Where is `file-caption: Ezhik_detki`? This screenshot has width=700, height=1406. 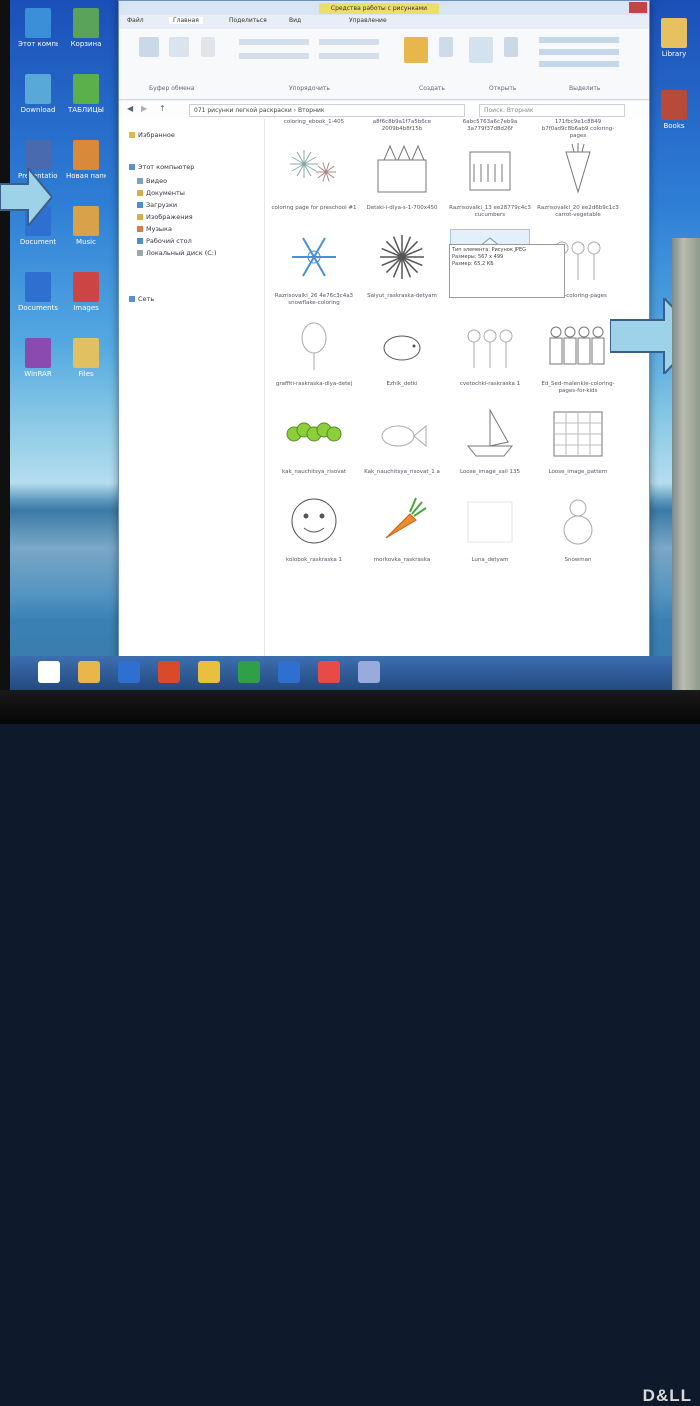
file-caption: Ezhik_detki is located at coordinates (402, 384).